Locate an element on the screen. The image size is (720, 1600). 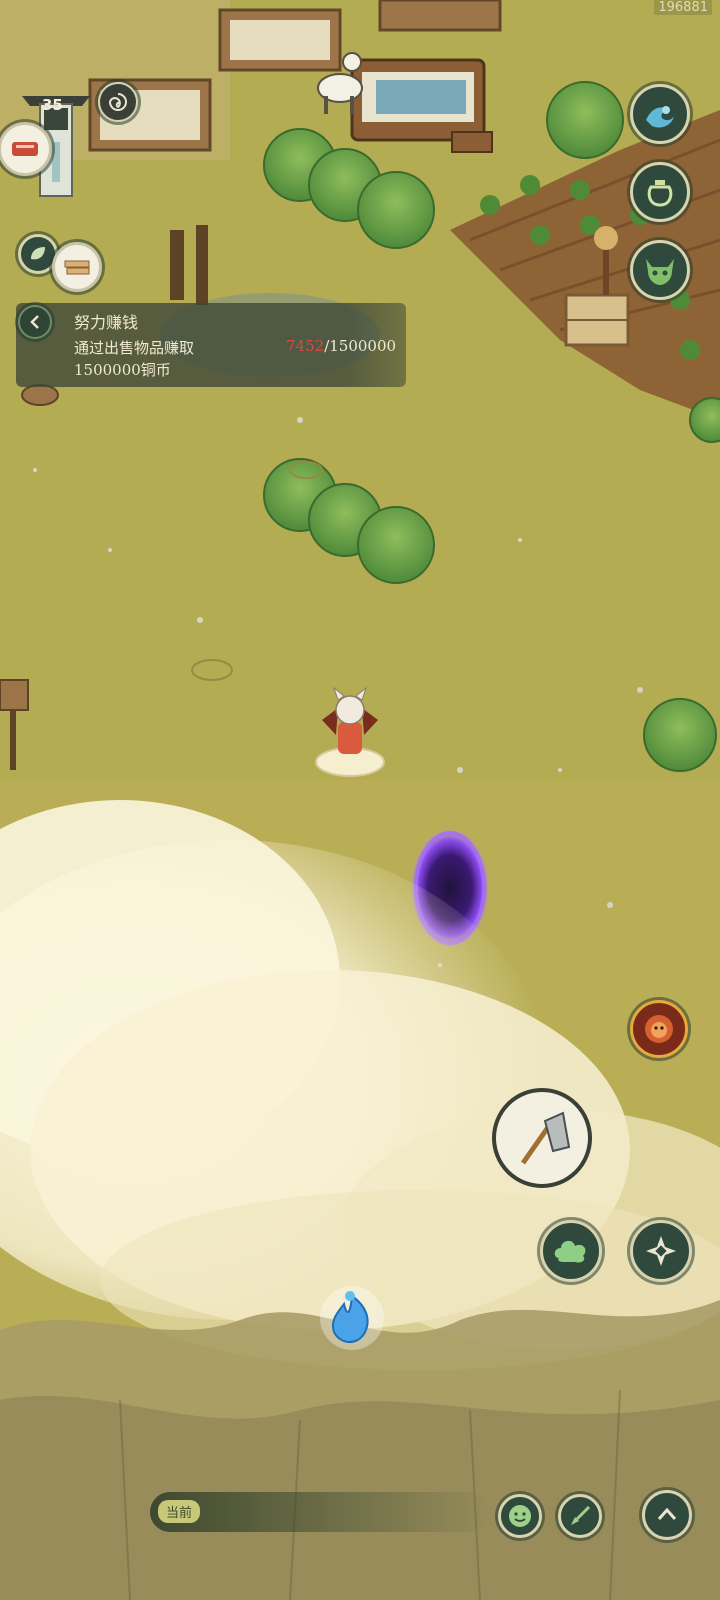
brush-button is located at coordinates (580, 1516).